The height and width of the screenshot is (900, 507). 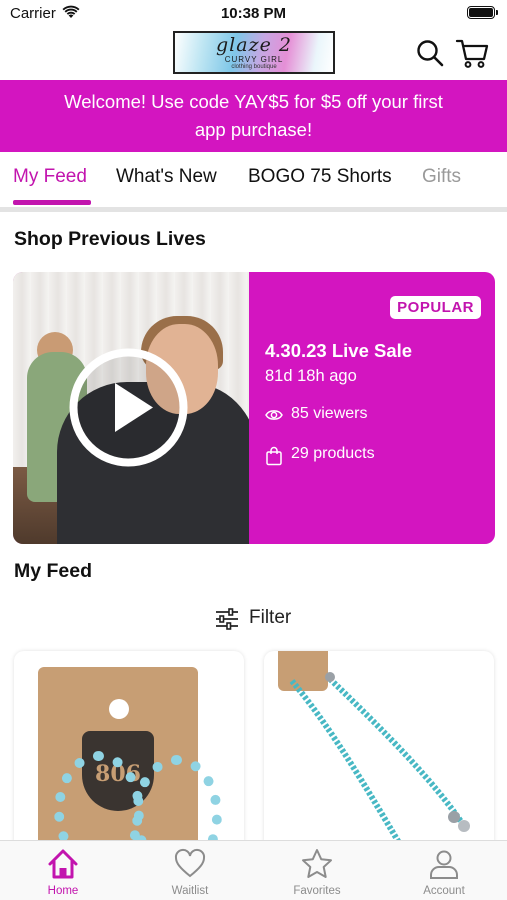 What do you see at coordinates (190, 891) in the screenshot?
I see `bottom-tab-waitlist-label: Waitlist` at bounding box center [190, 891].